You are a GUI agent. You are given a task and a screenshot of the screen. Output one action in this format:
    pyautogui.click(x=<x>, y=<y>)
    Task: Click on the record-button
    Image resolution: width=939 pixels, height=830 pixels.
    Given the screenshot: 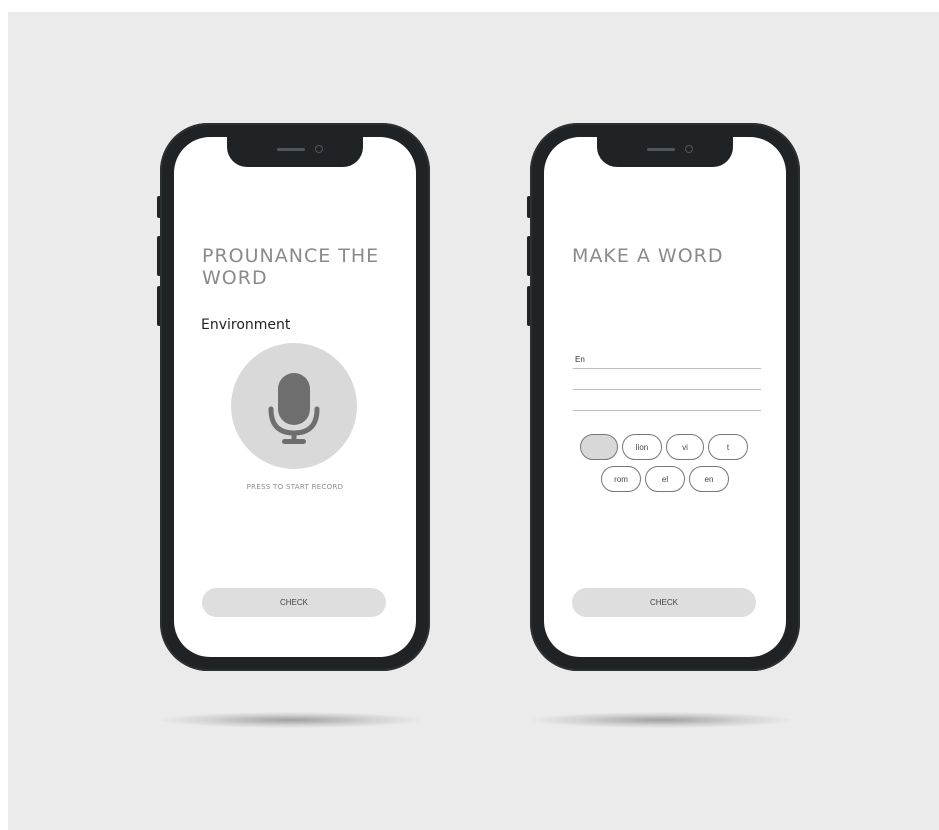 What is the action you would take?
    pyautogui.click(x=294, y=406)
    